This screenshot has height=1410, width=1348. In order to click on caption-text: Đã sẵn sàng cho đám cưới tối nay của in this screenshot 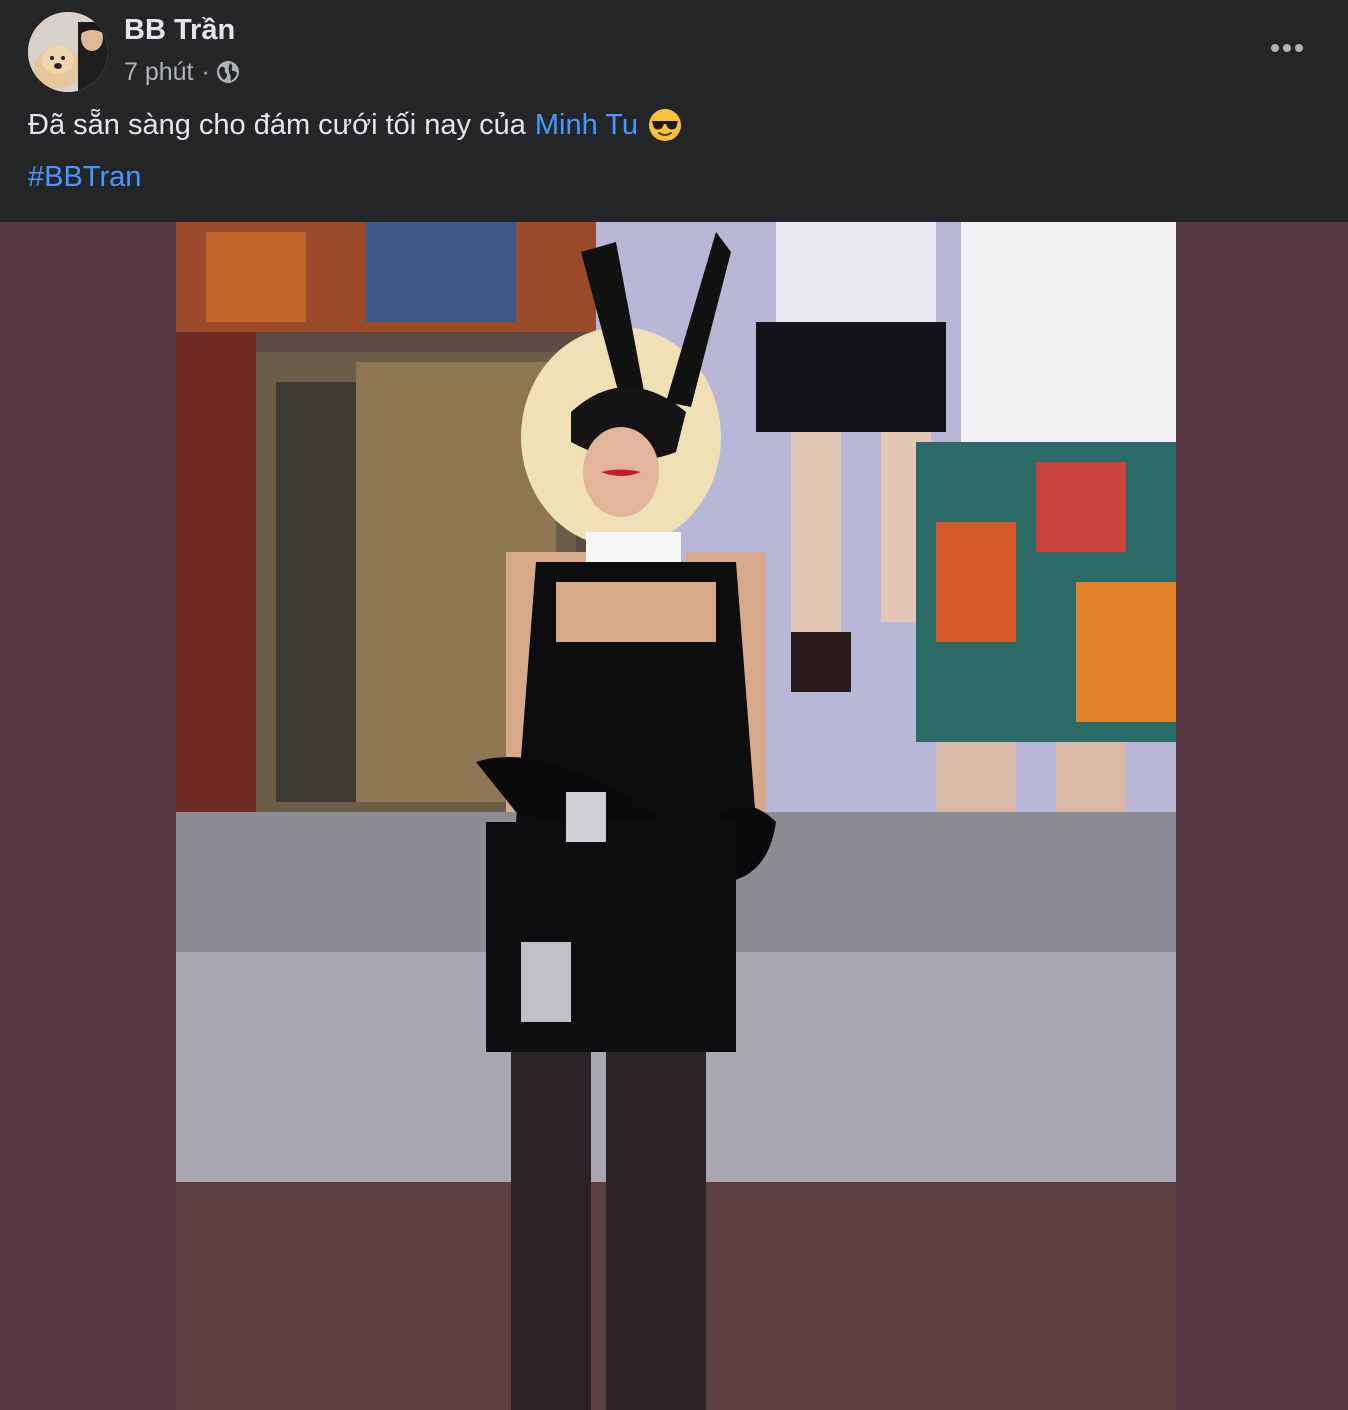, I will do `click(277, 124)`.